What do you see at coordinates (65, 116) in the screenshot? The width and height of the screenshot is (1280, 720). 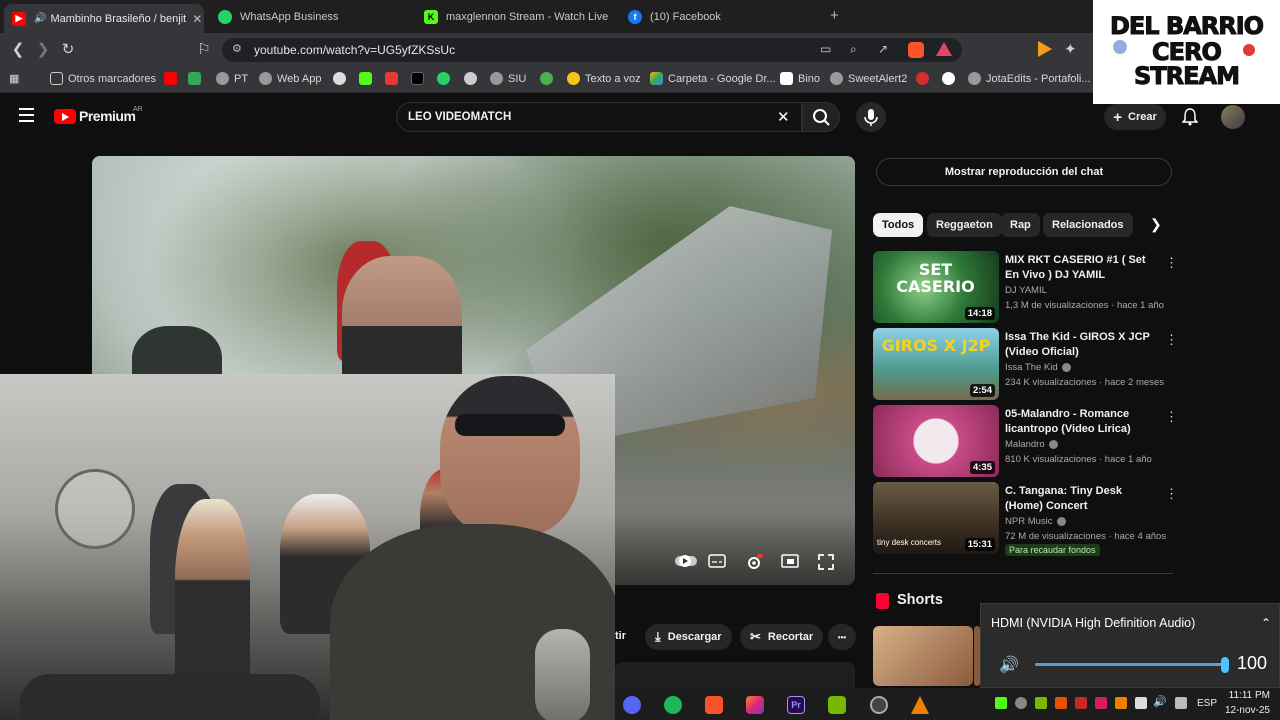 I see `youtube-logo-icon` at bounding box center [65, 116].